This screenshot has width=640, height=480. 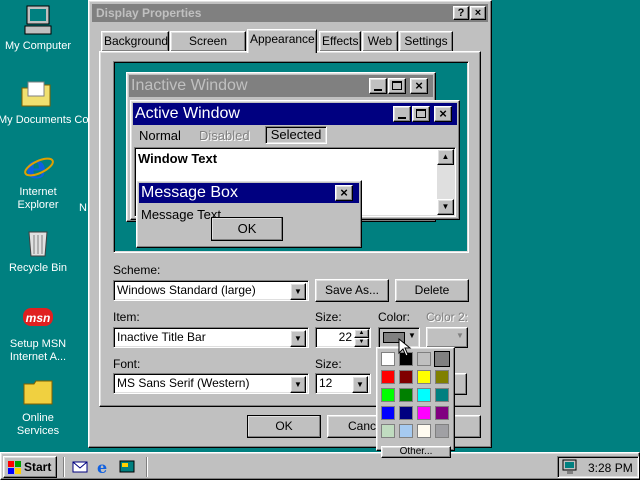 I want to click on desktop-icon-label-1: Internet, so click(x=38, y=192).